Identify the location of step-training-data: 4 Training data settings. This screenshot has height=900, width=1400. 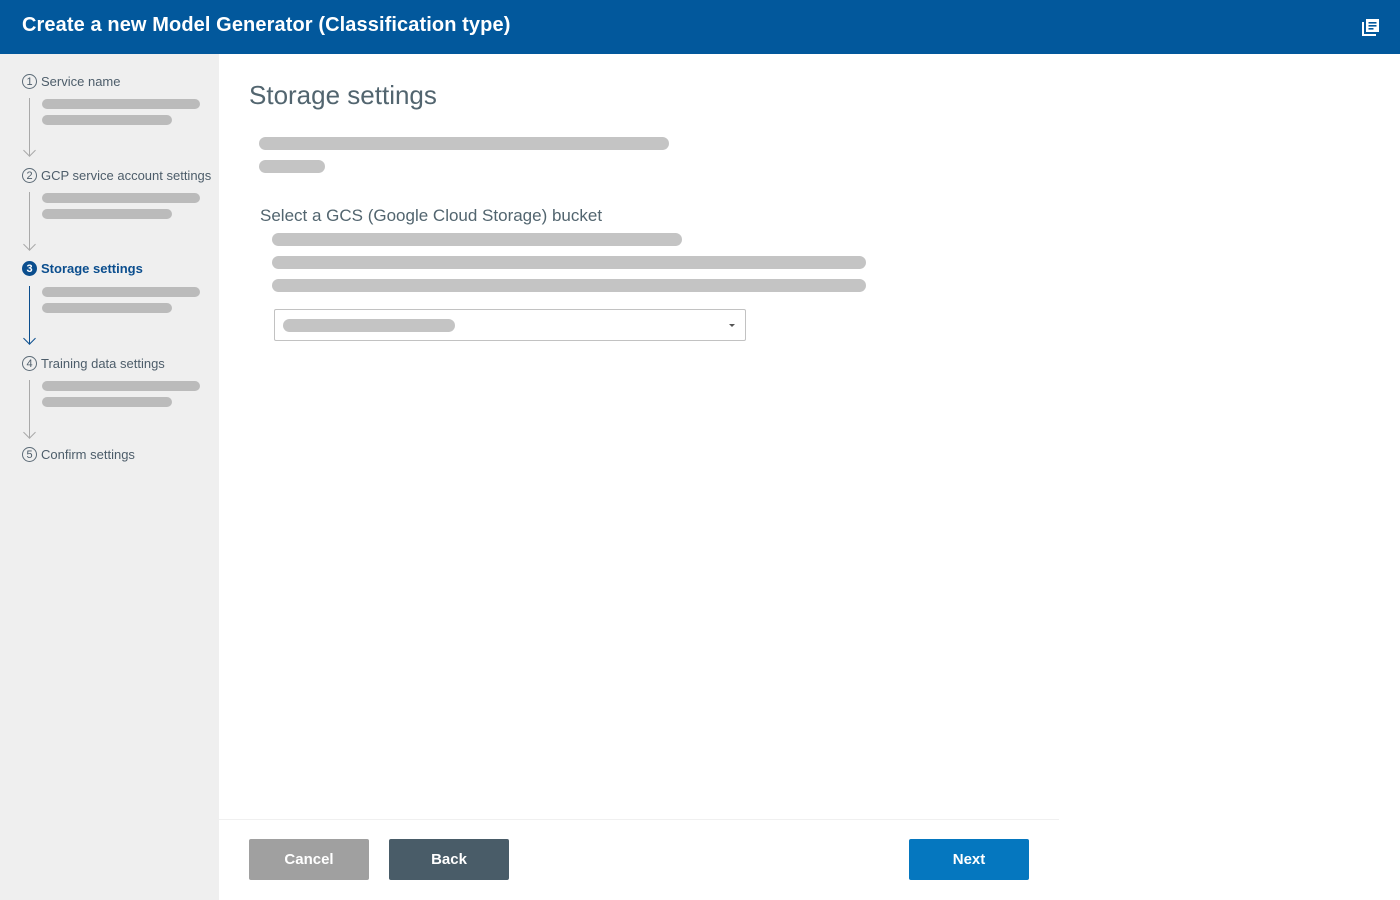
(93, 363).